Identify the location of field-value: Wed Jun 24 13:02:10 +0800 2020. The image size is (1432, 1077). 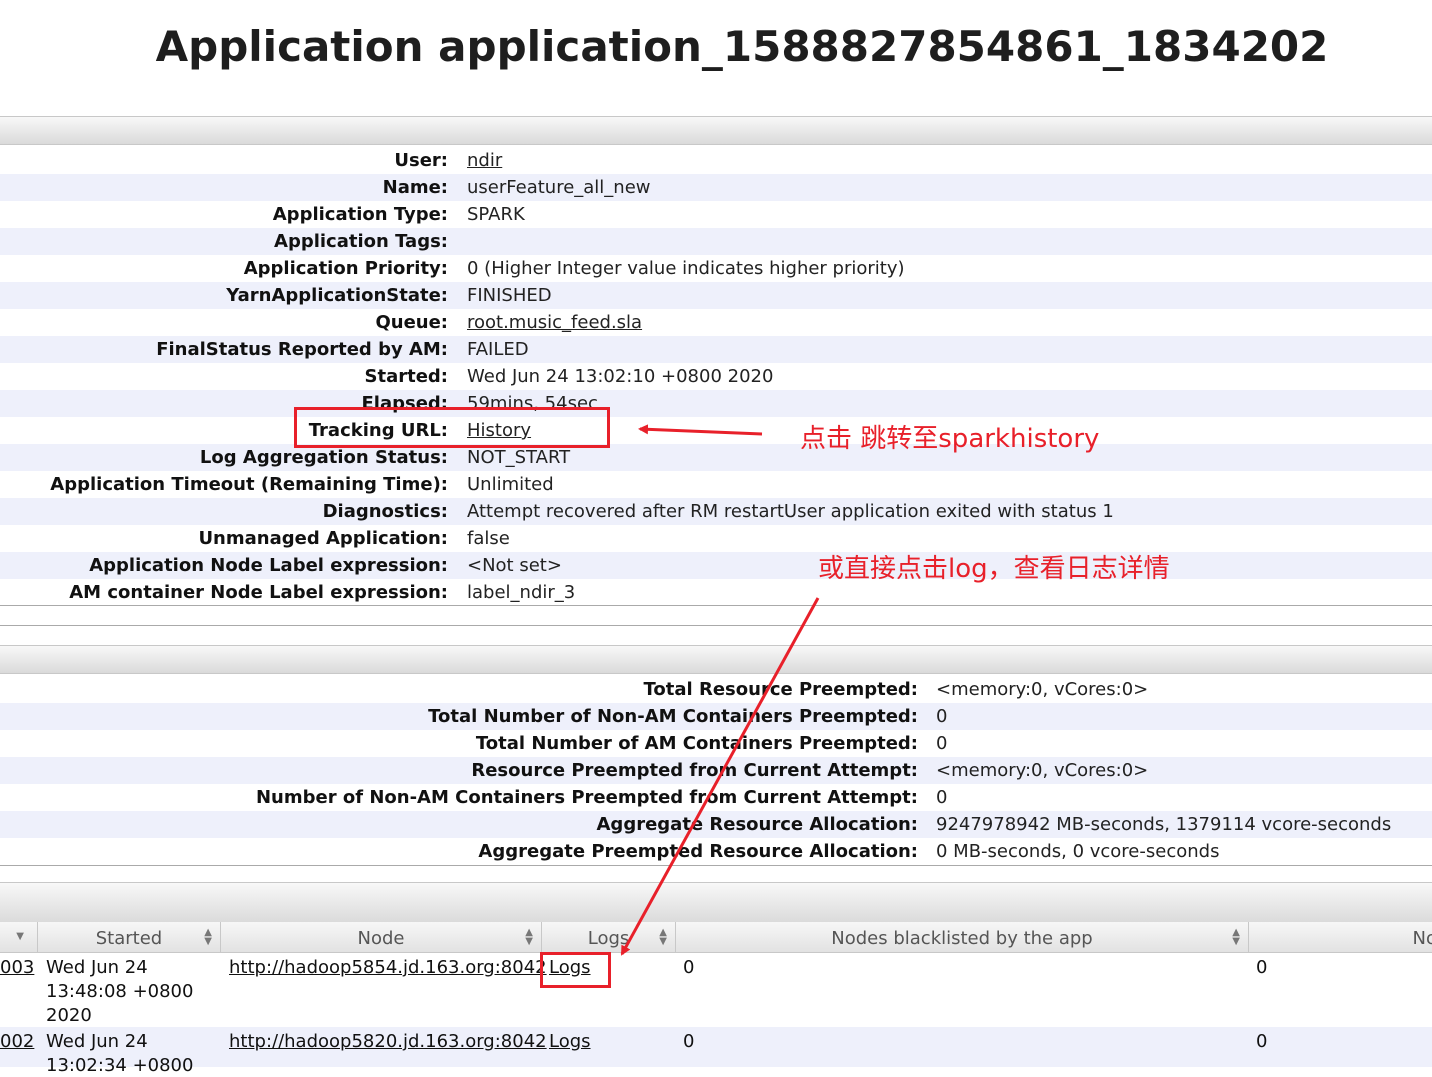
(620, 376).